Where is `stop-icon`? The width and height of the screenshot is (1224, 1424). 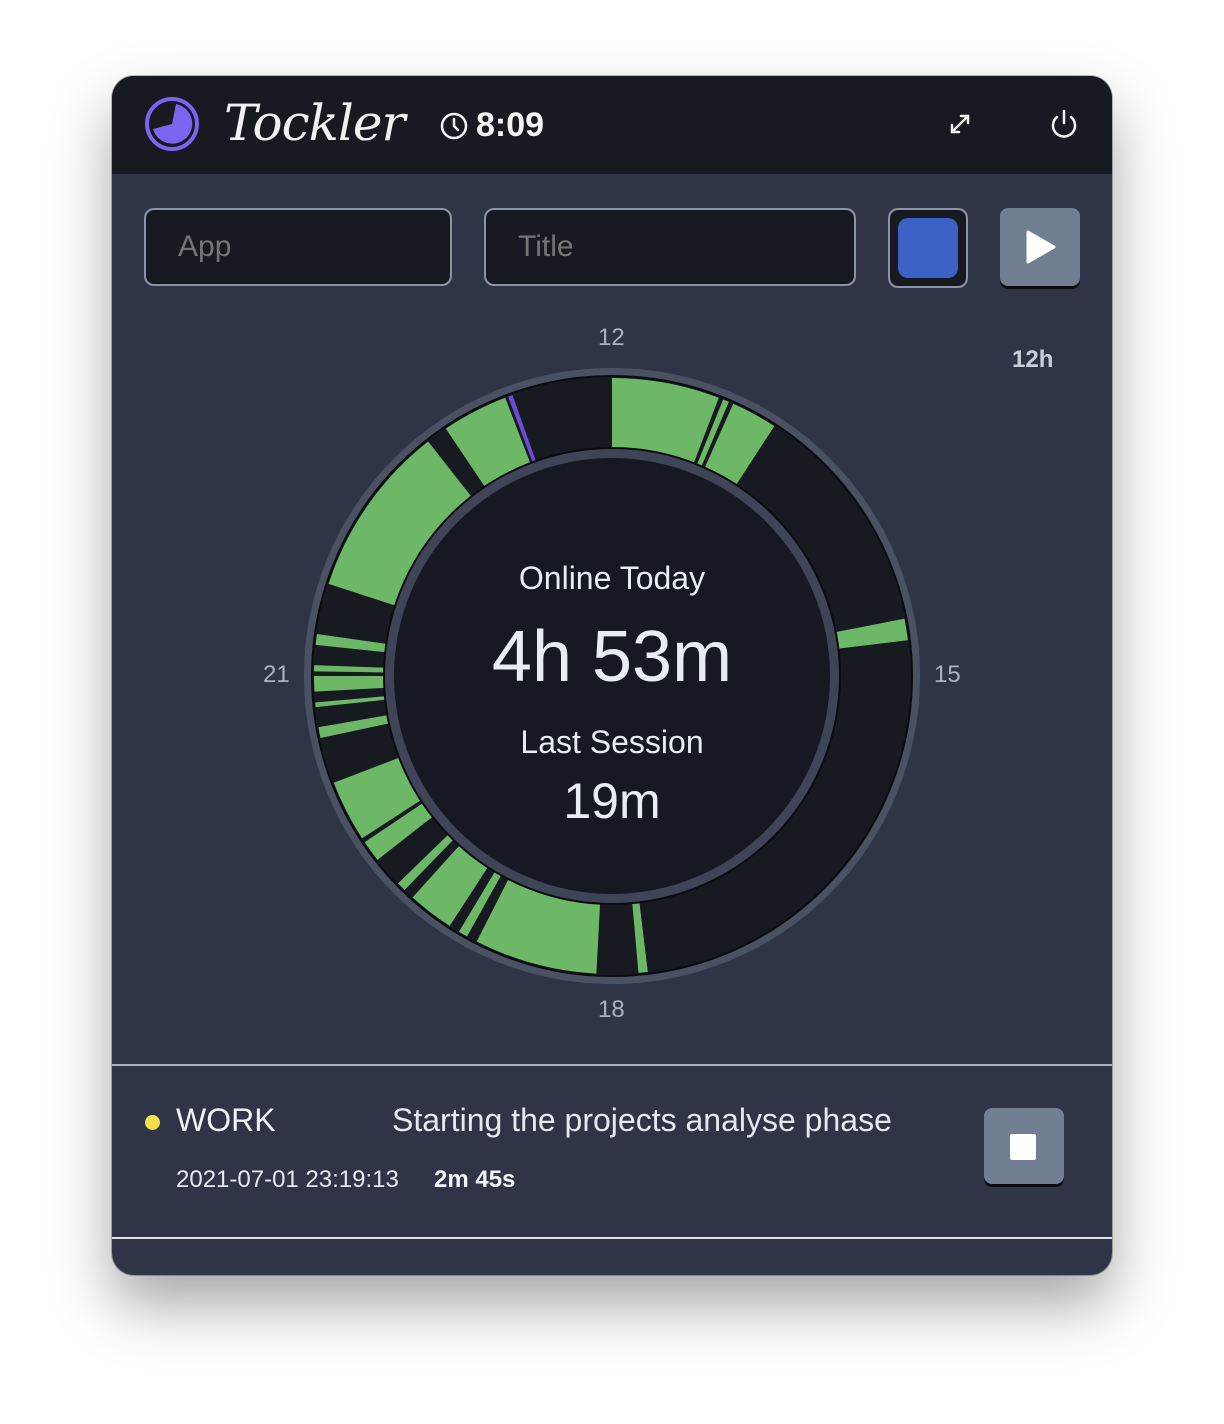
stop-icon is located at coordinates (1023, 1147).